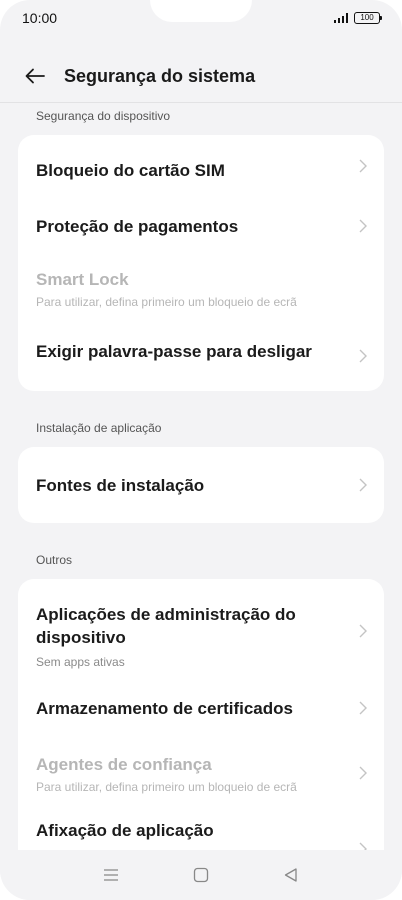  What do you see at coordinates (174, 351) in the screenshot?
I see `row-title: Exigir palavra-passe para desligar` at bounding box center [174, 351].